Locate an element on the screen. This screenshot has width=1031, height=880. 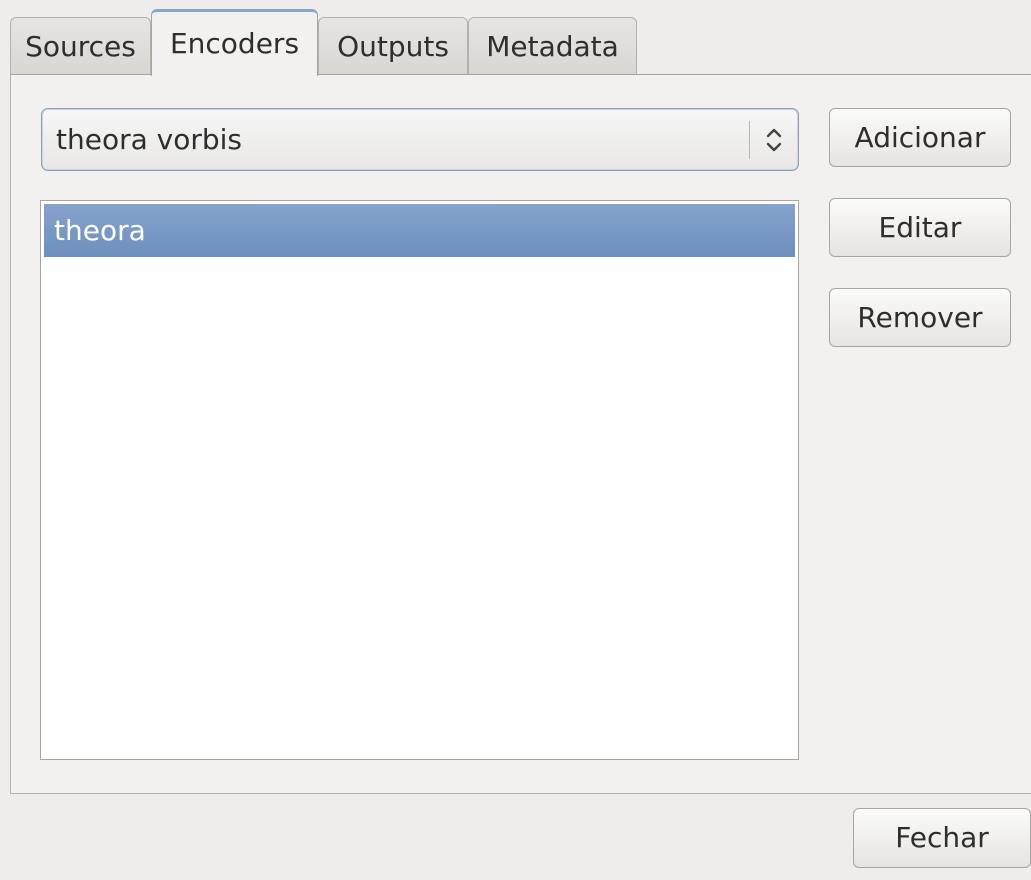
encoder-profile-combo: theora vorbis is located at coordinates (420, 139).